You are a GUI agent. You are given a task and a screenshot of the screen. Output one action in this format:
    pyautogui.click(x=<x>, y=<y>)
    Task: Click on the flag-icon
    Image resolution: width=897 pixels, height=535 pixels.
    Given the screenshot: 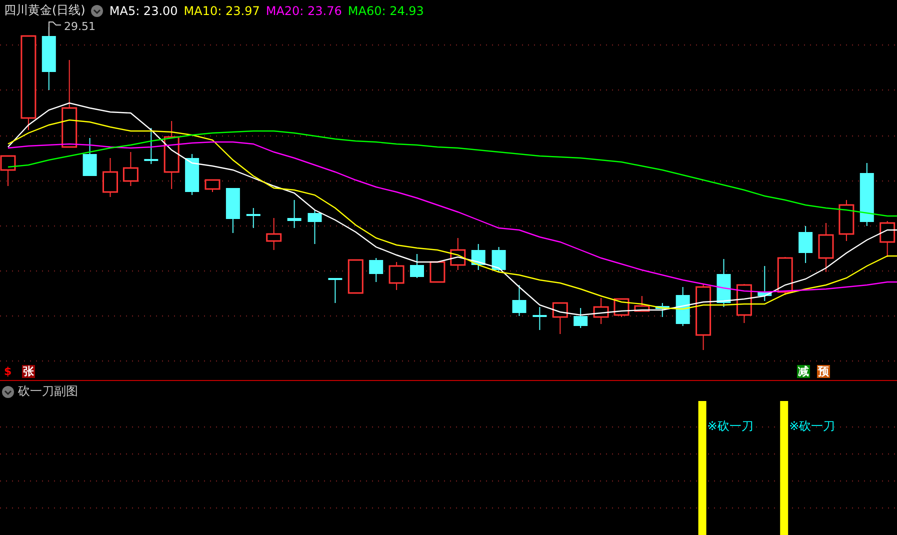 What is the action you would take?
    pyautogui.click(x=55, y=29)
    